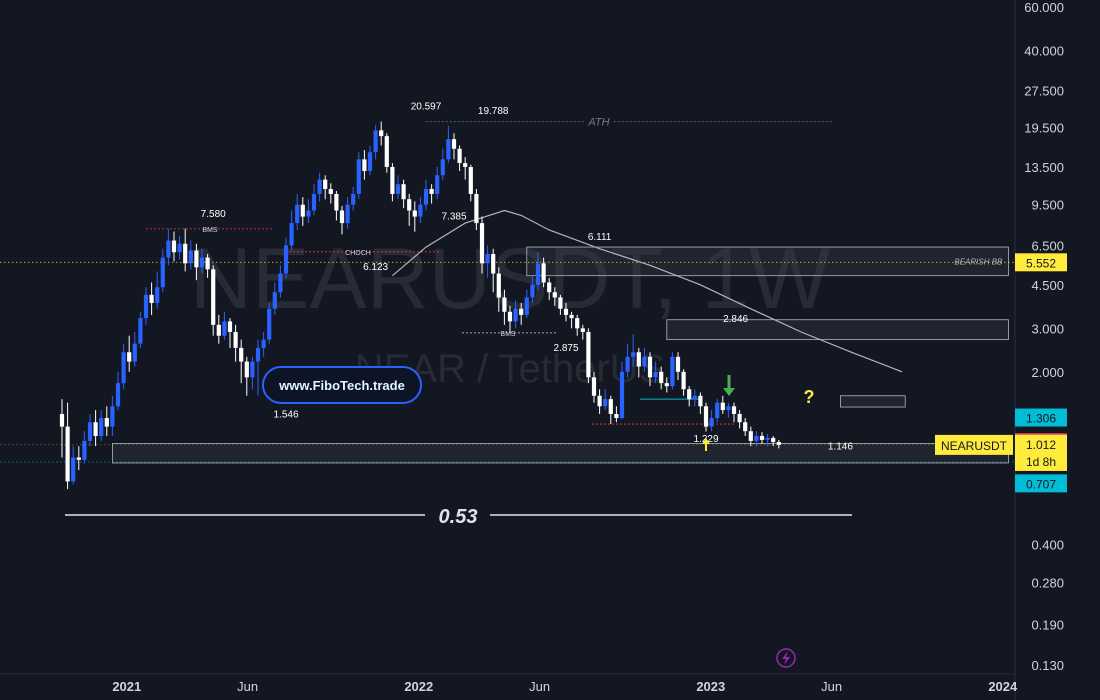 This screenshot has width=1100, height=700. I want to click on y-tick-label: 19.500, so click(1044, 128).